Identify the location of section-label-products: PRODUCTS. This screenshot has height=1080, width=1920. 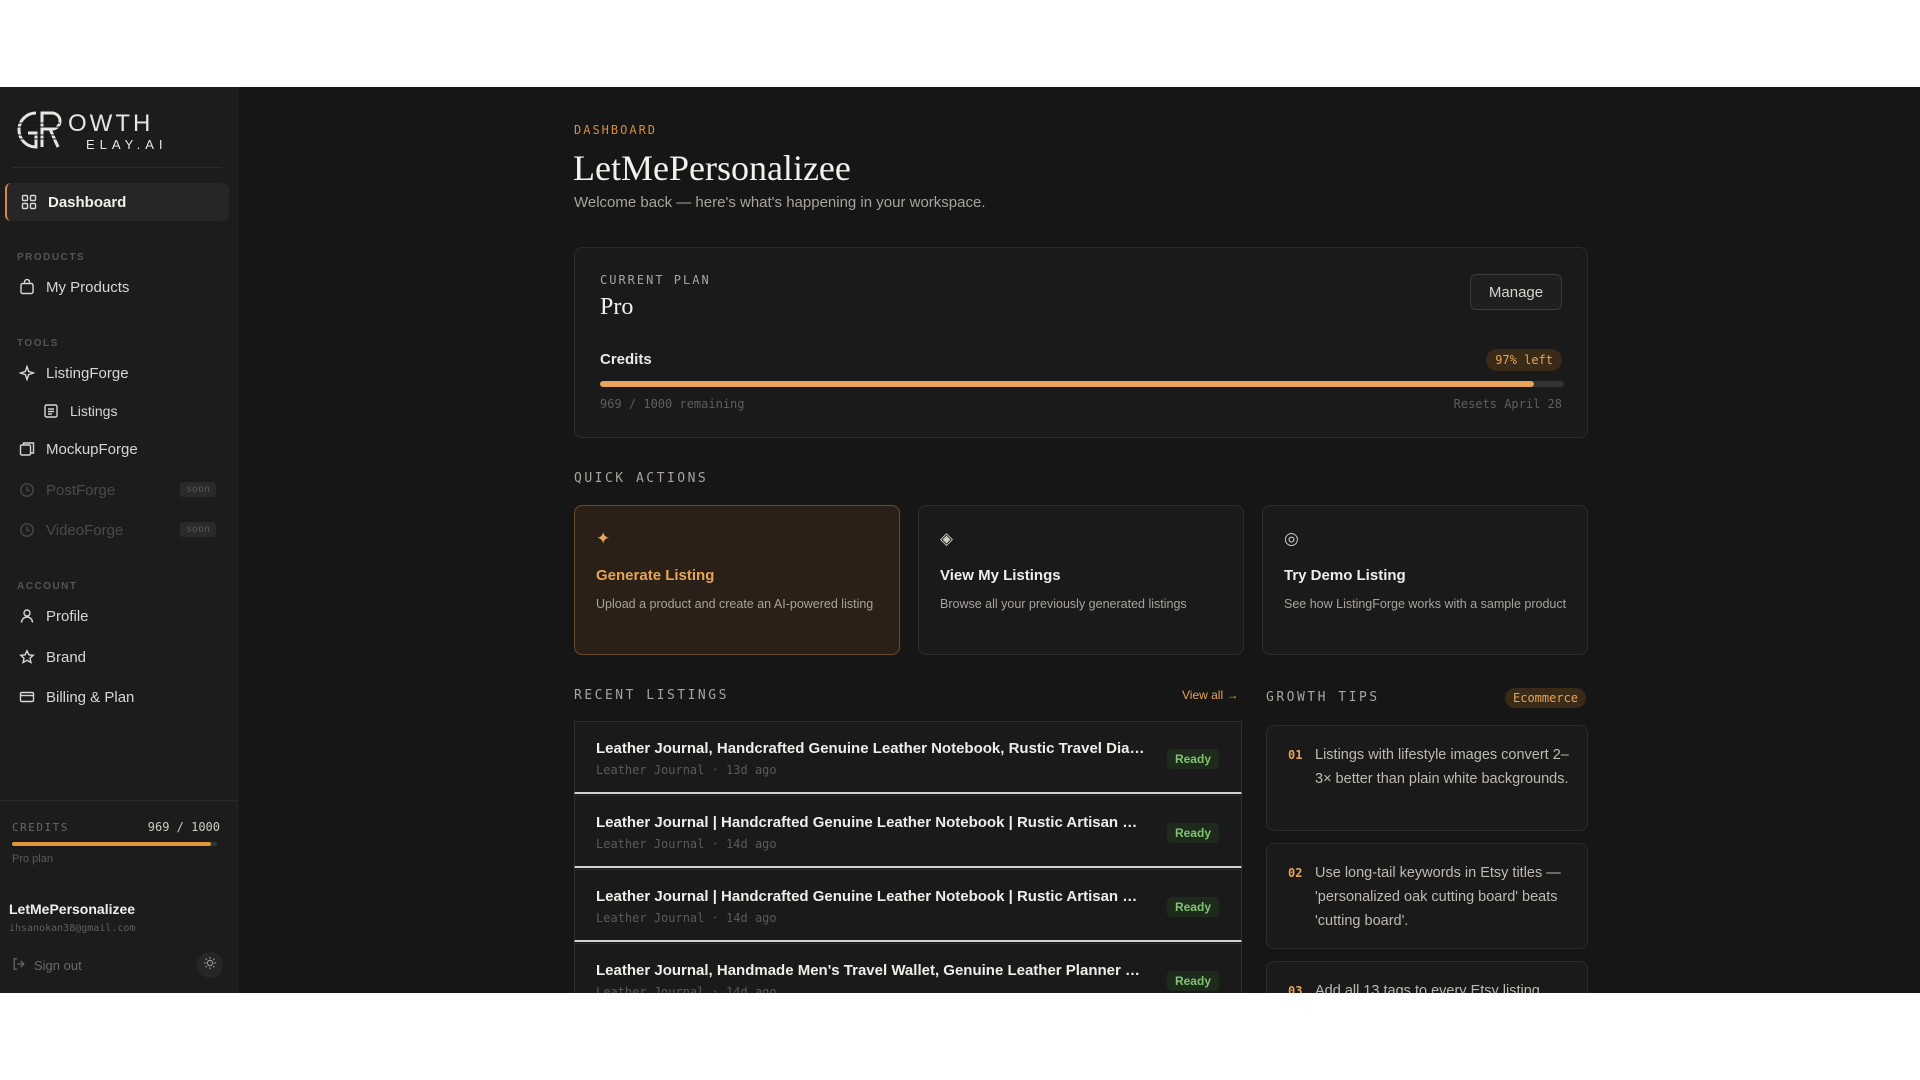
(51, 257).